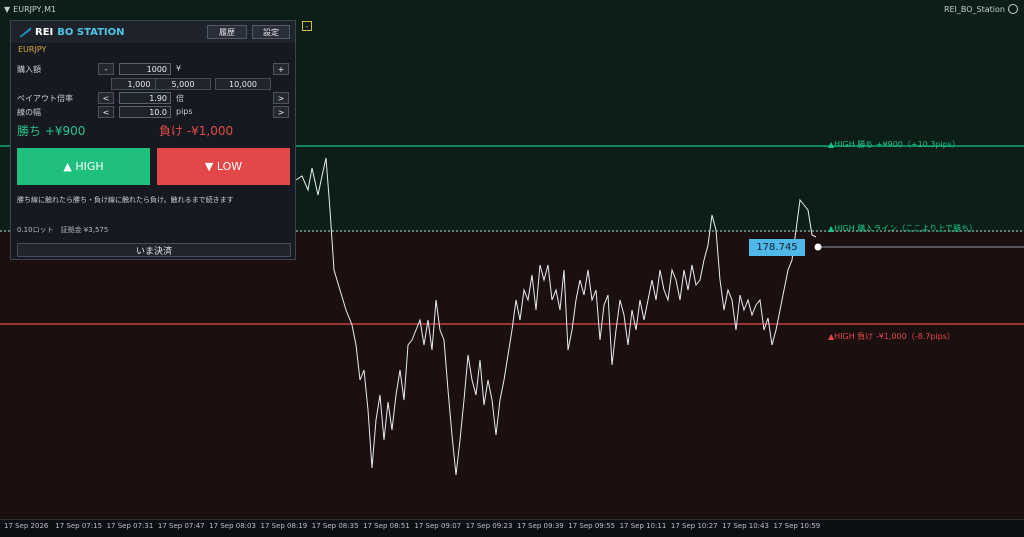  What do you see at coordinates (25, 32) in the screenshot?
I see `logo-mark-icon` at bounding box center [25, 32].